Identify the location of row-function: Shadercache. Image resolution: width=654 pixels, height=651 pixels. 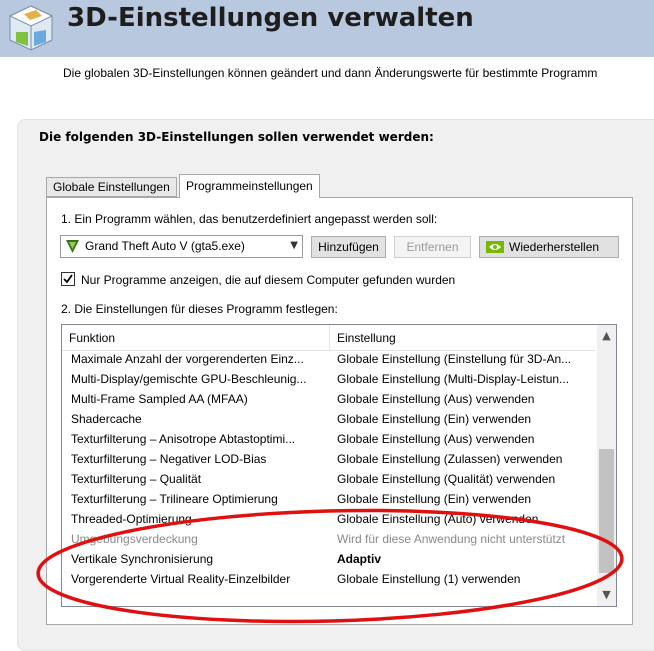
(106, 419).